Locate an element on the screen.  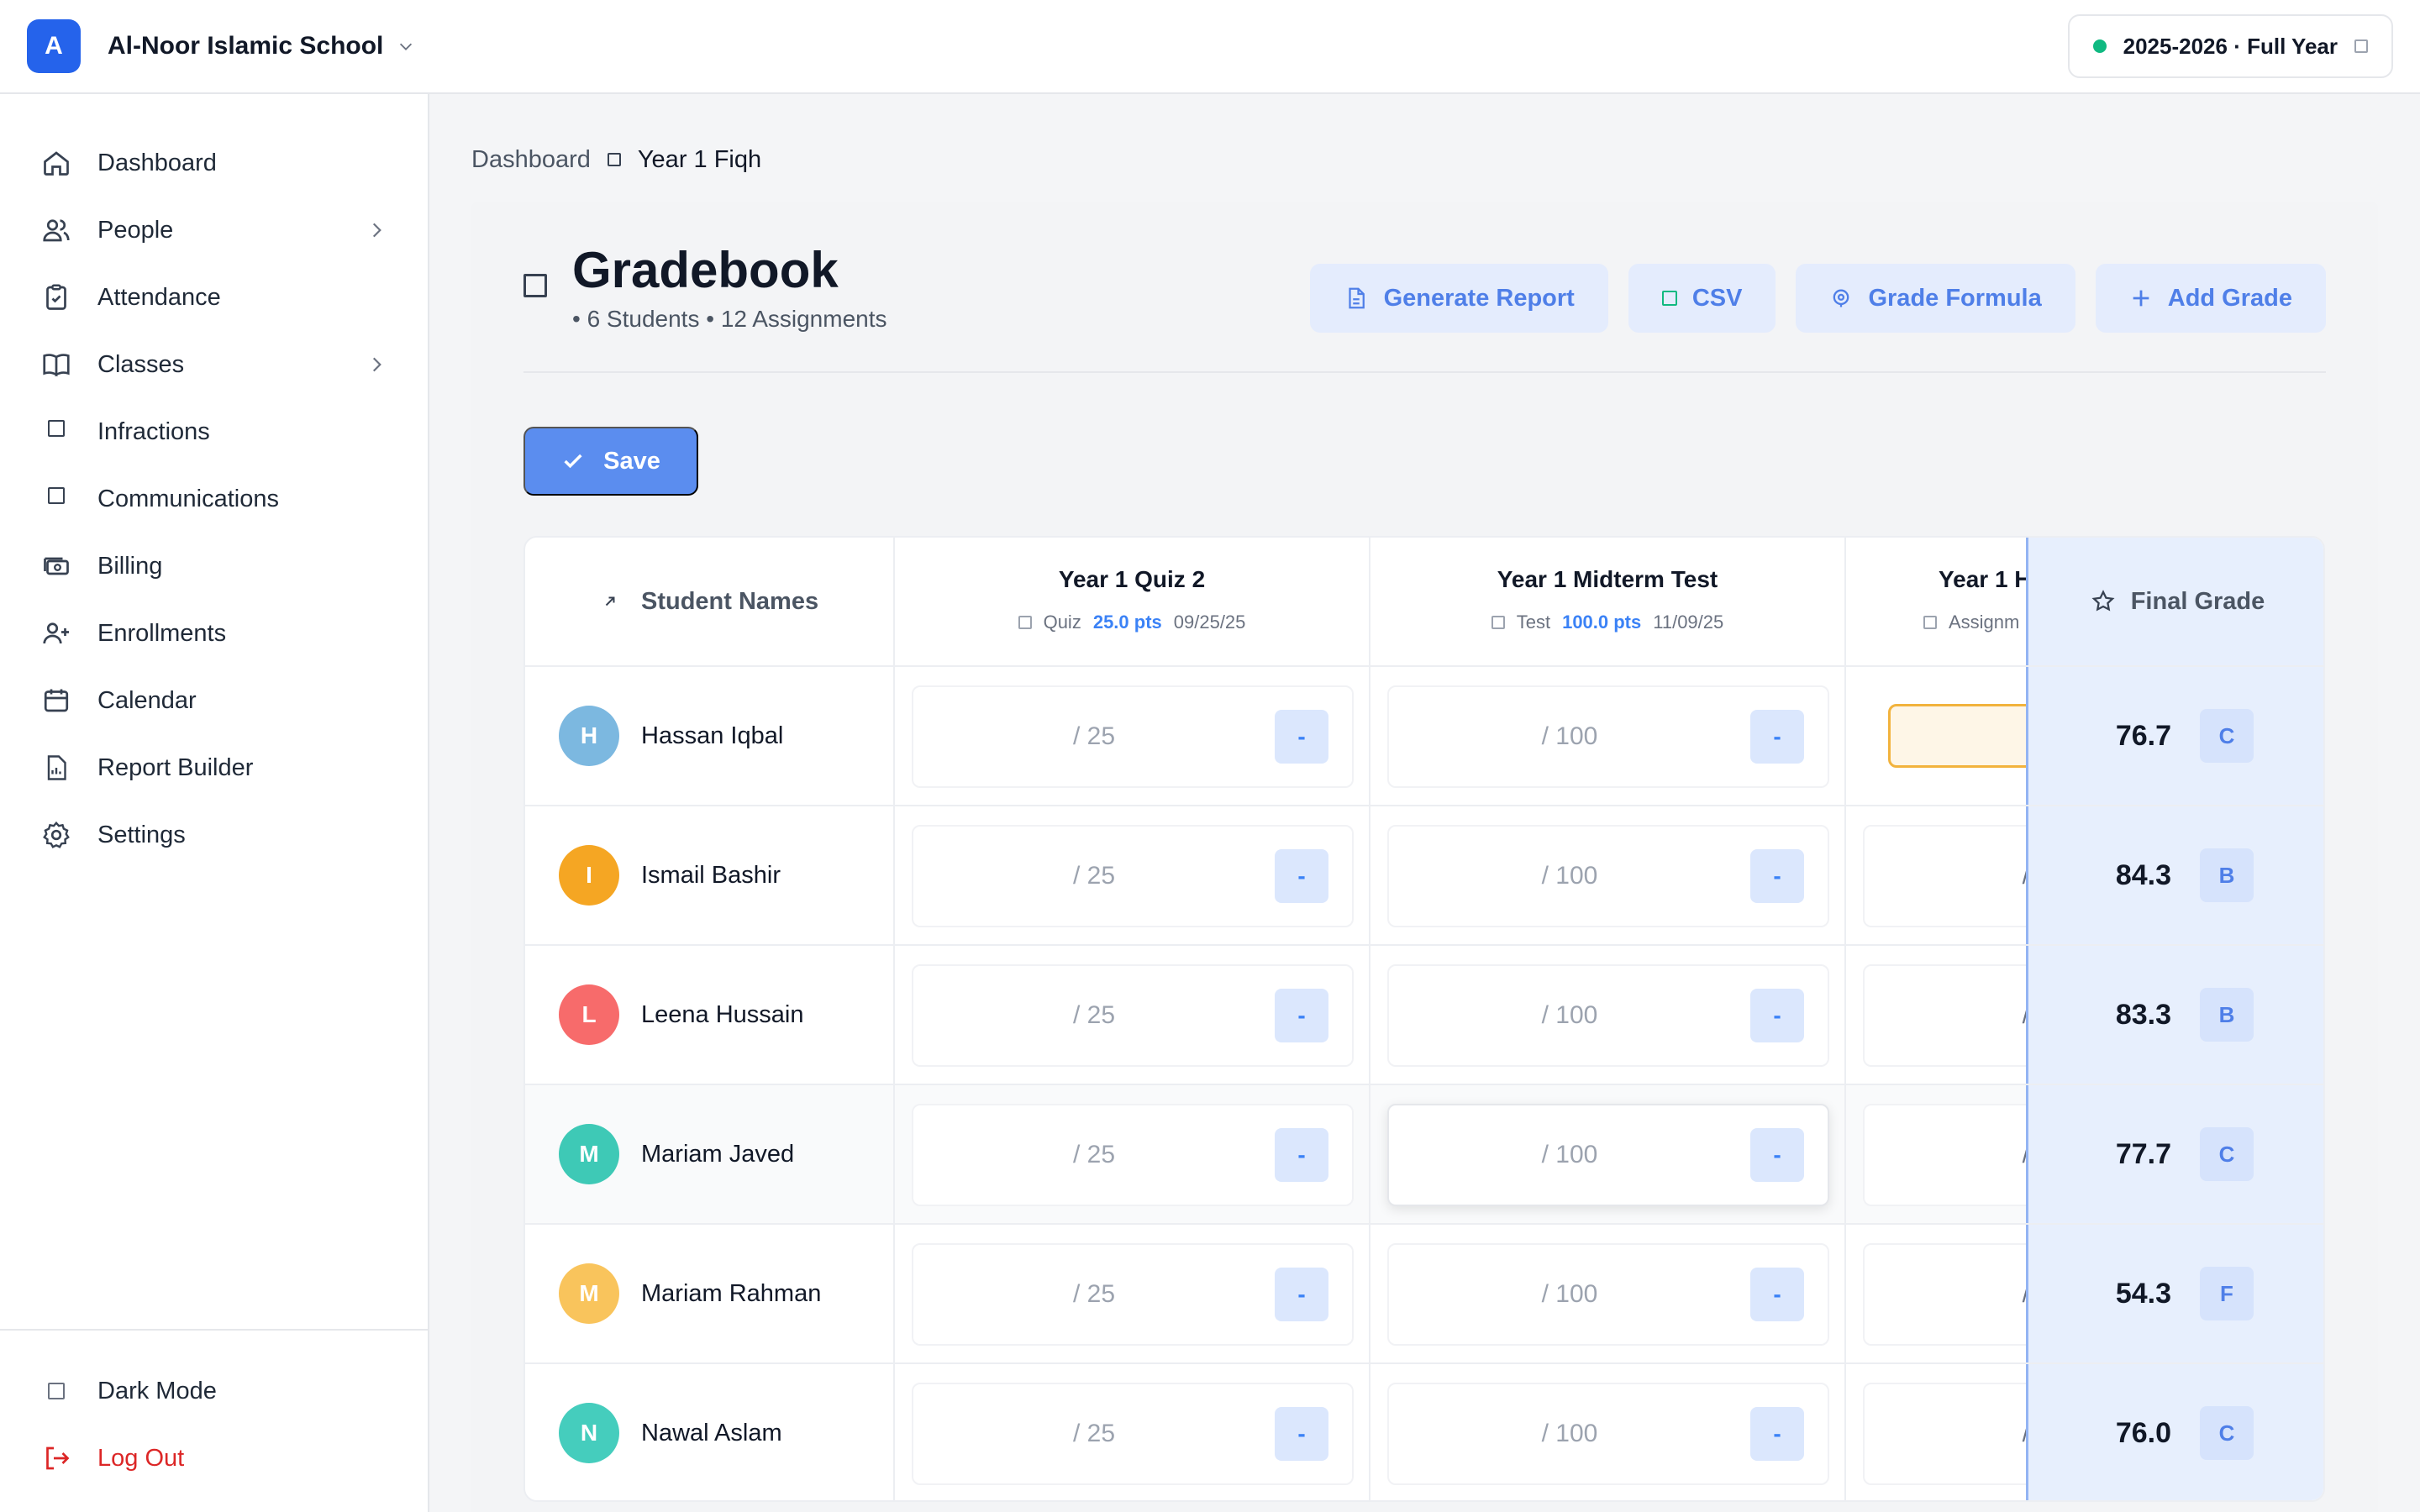
sidebar-item-billing: Billing is located at coordinates (214, 566).